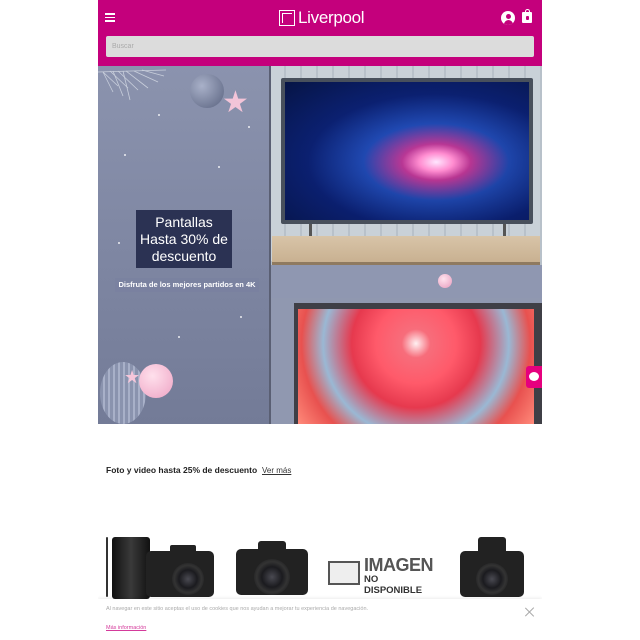 The height and width of the screenshot is (640, 640). What do you see at coordinates (445, 281) in the screenshot?
I see `ornament-small` at bounding box center [445, 281].